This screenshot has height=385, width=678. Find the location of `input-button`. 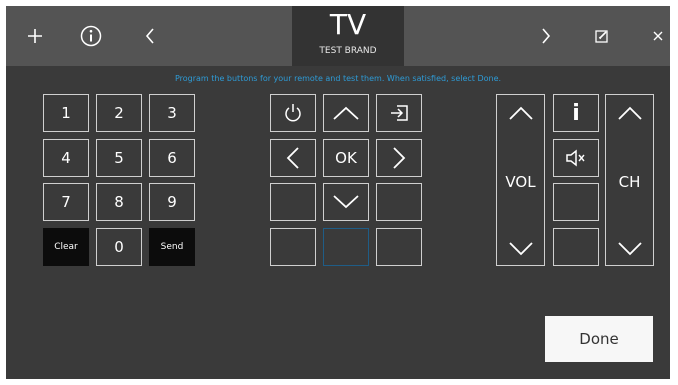

input-button is located at coordinates (399, 113).